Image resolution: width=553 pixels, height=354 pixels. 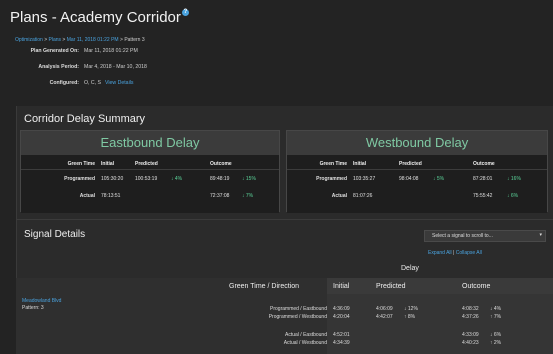 I want to click on signal-row-label: Actual / Westbound, so click(x=305, y=343).